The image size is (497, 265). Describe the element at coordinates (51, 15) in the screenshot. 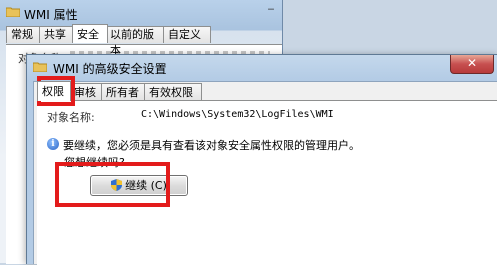

I see `window-title: WMI 属性` at that location.